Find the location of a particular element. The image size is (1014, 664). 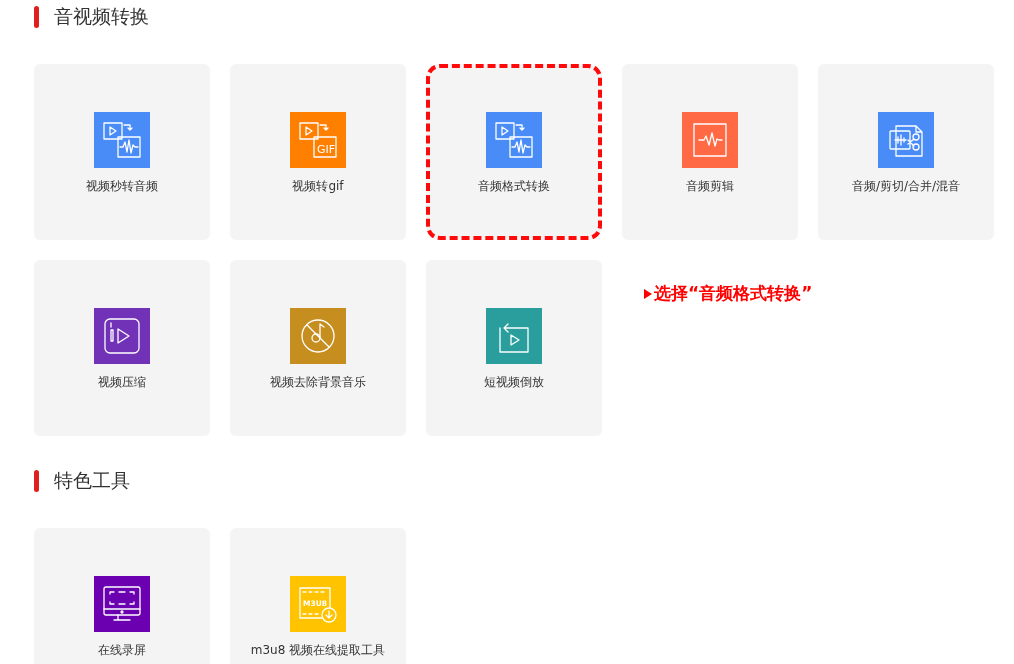

tool-card: 视频去除背景音乐 is located at coordinates (318, 348).